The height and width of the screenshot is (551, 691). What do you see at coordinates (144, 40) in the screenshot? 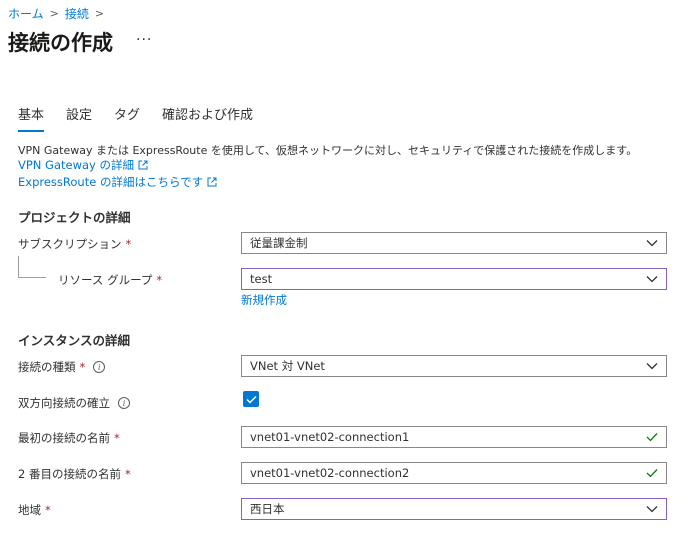
I see `more-options-button: ···` at bounding box center [144, 40].